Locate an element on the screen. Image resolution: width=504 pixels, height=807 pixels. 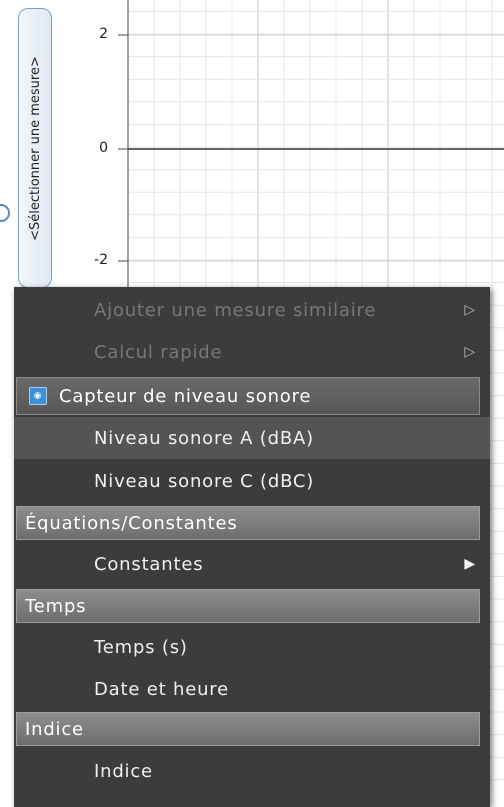
y-tick-label: -2 is located at coordinates (101, 260).